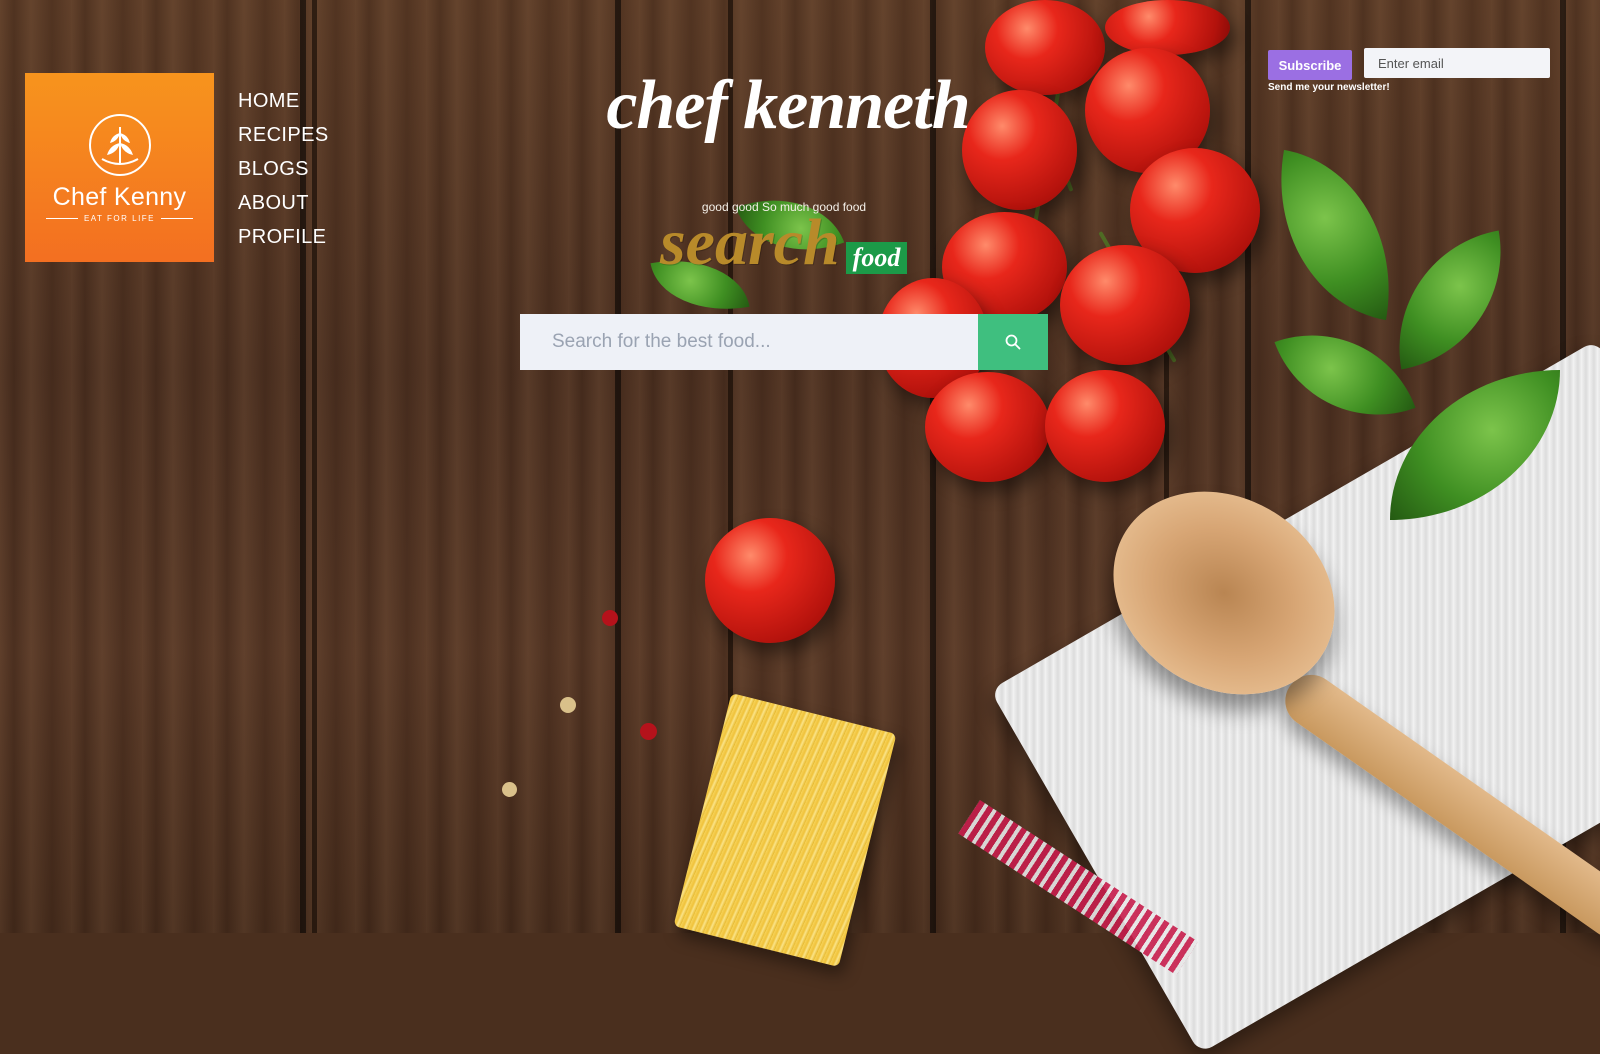  I want to click on search-icon, so click(1013, 342).